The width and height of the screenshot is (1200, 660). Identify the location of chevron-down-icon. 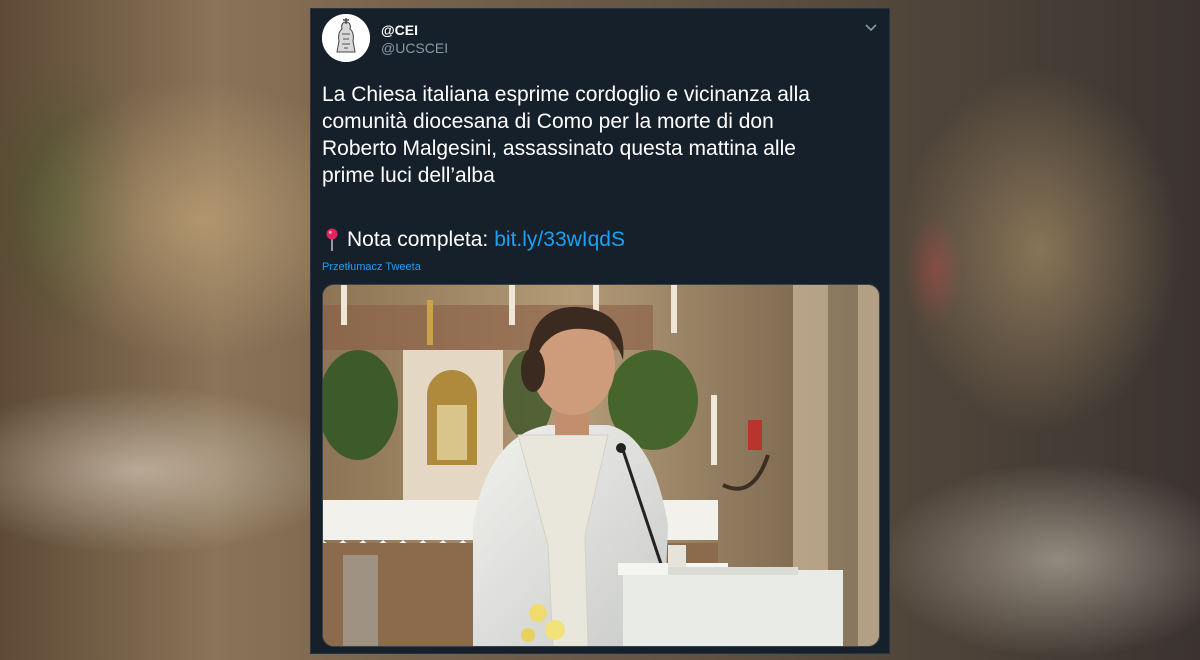
(871, 27).